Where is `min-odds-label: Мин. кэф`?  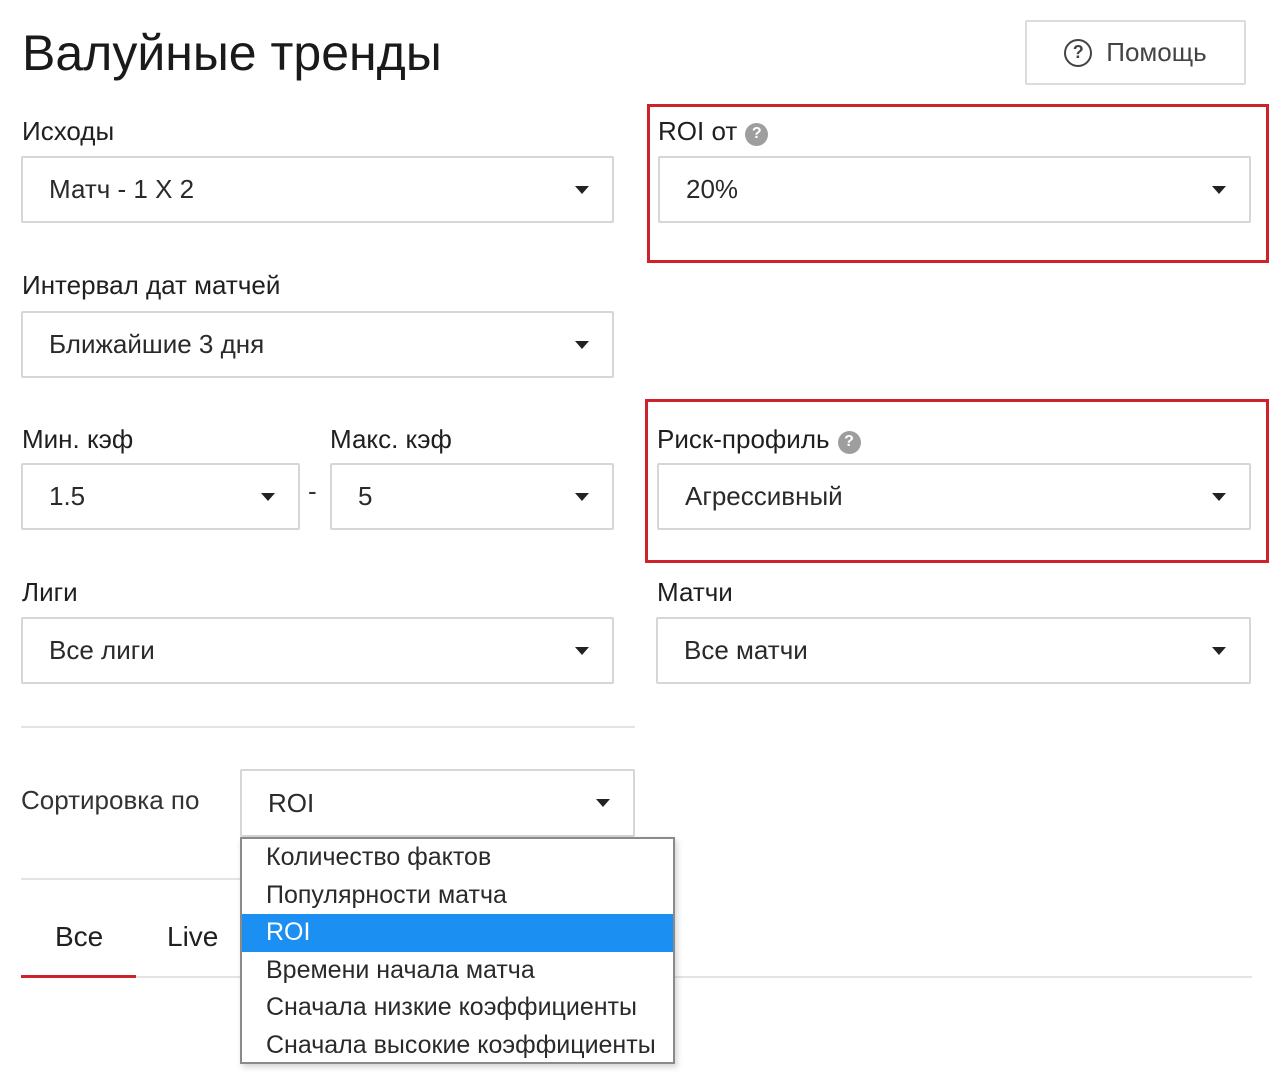
min-odds-label: Мин. кэф is located at coordinates (78, 439).